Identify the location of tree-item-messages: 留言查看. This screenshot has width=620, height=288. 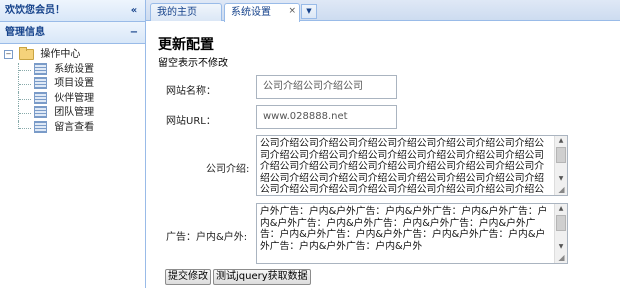
(72, 128).